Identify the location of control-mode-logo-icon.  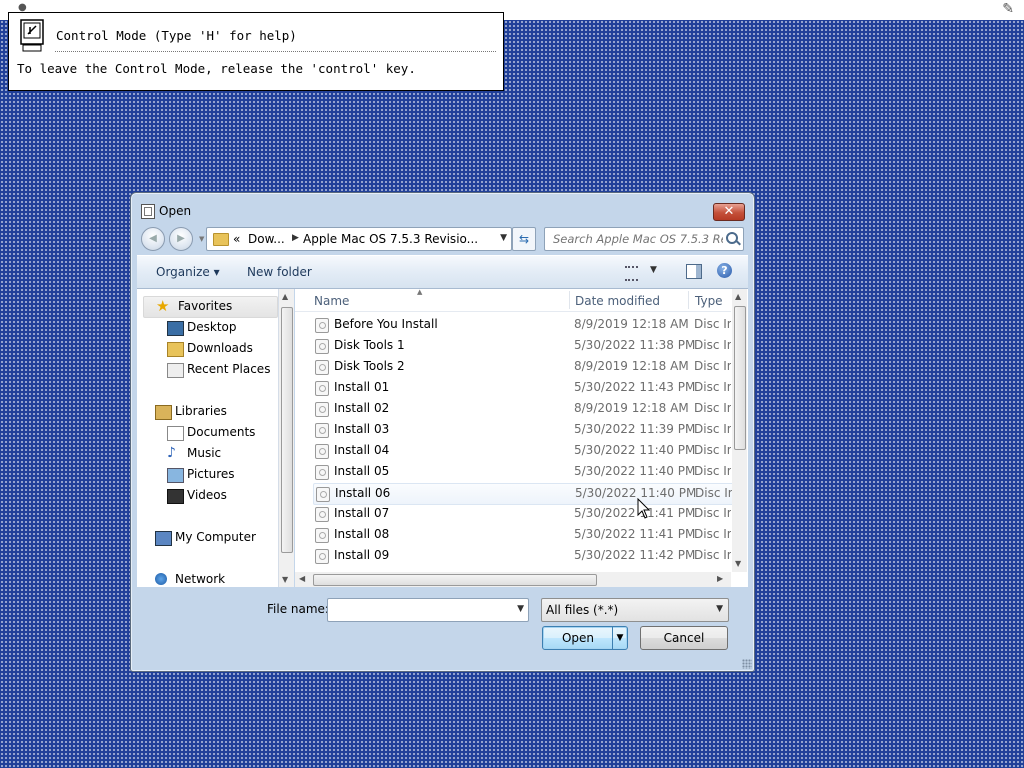
(32, 35).